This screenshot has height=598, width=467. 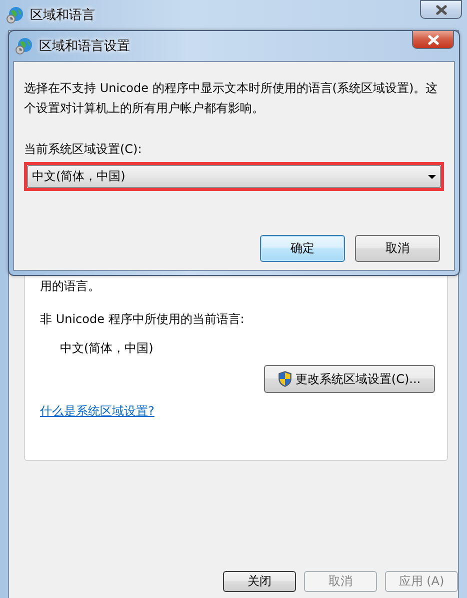 What do you see at coordinates (259, 581) in the screenshot?
I see `close-button: 关闭` at bounding box center [259, 581].